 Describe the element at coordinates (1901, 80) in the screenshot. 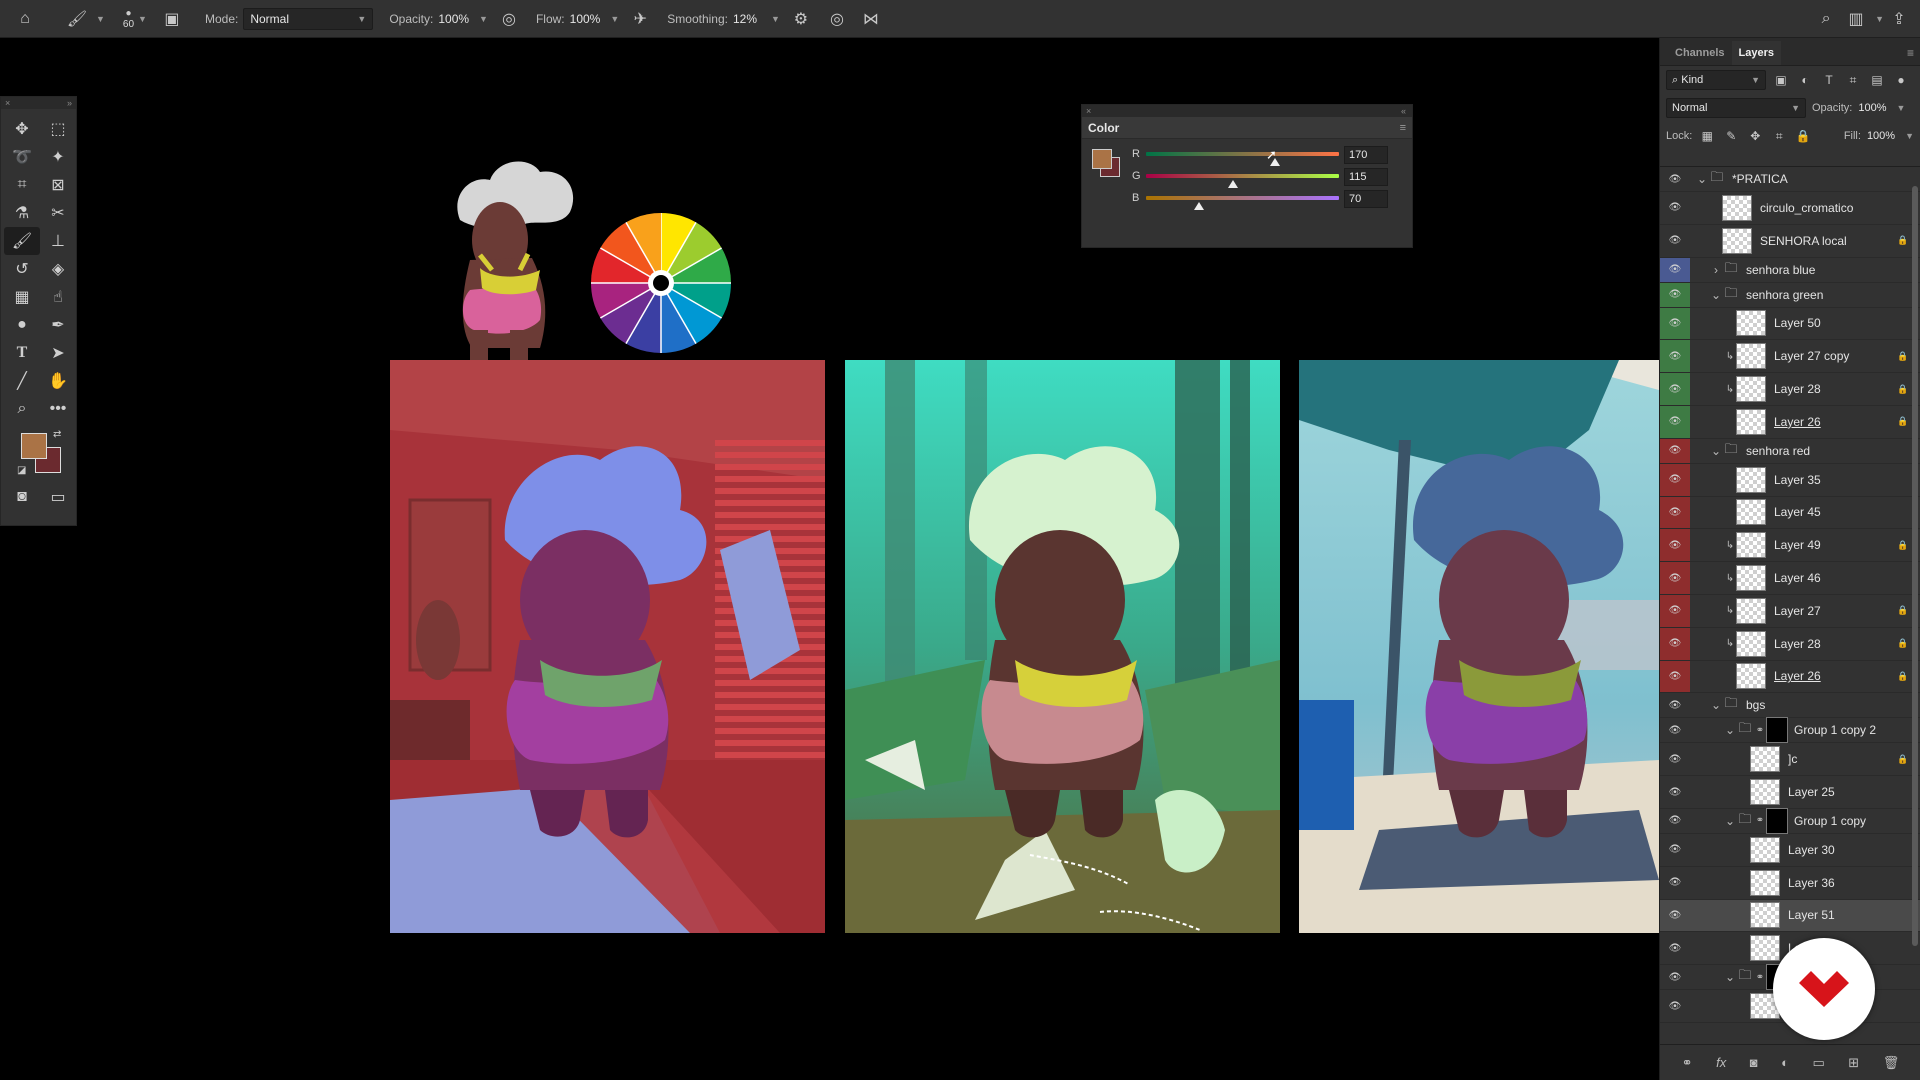

I see `filter-toggle-icon: ●` at that location.